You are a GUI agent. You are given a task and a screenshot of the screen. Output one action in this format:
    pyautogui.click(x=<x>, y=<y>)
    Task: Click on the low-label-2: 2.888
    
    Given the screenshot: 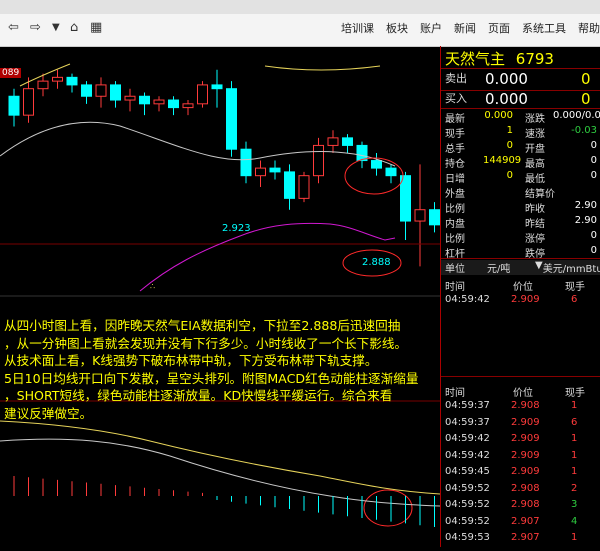 What is the action you would take?
    pyautogui.click(x=376, y=262)
    